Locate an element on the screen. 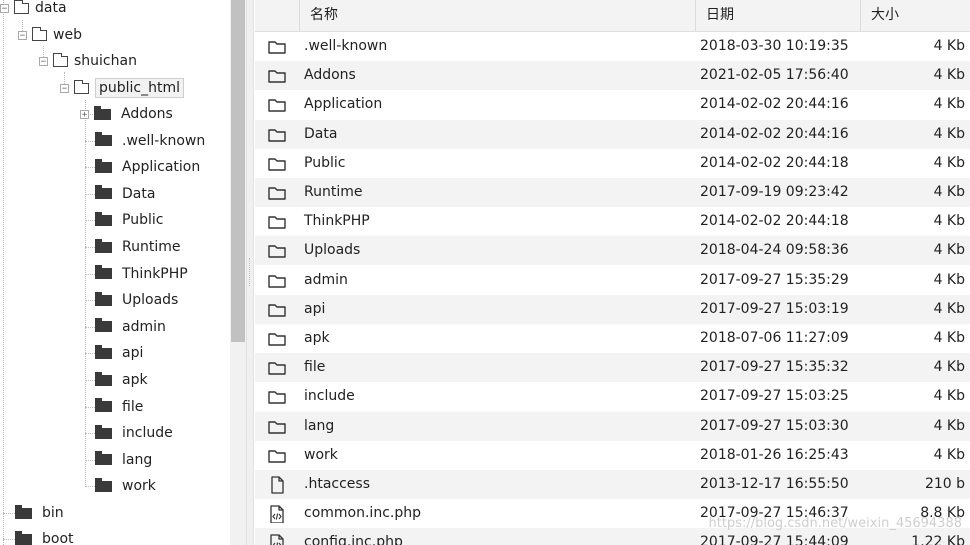 This screenshot has width=970, height=545. tree-node-data: Data is located at coordinates (125, 194).